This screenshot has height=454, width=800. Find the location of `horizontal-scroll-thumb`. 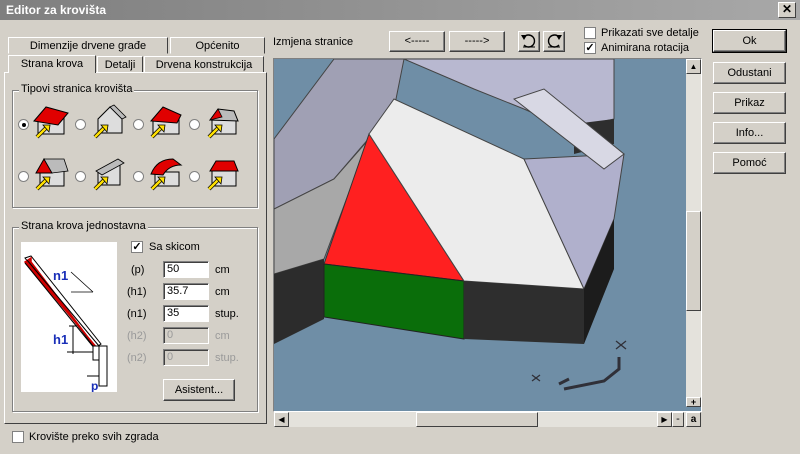

horizontal-scroll-thumb is located at coordinates (477, 419).